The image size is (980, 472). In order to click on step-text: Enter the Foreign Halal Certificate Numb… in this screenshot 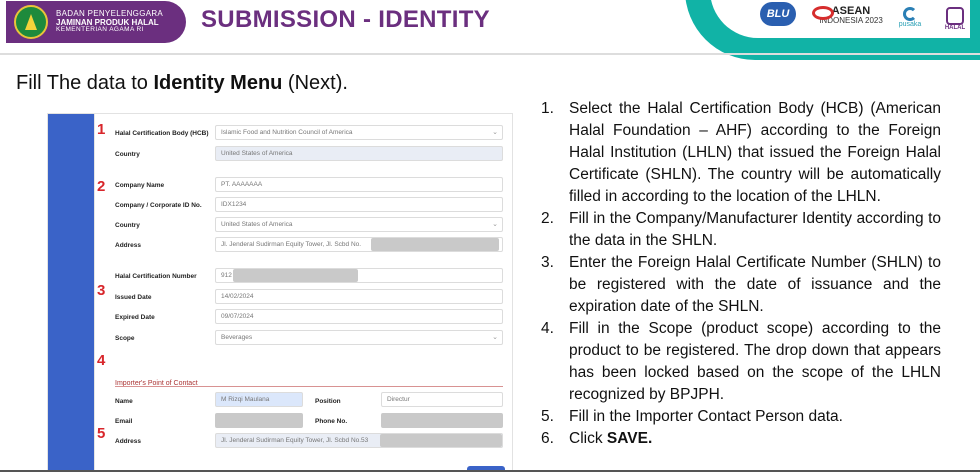, I will do `click(755, 284)`.